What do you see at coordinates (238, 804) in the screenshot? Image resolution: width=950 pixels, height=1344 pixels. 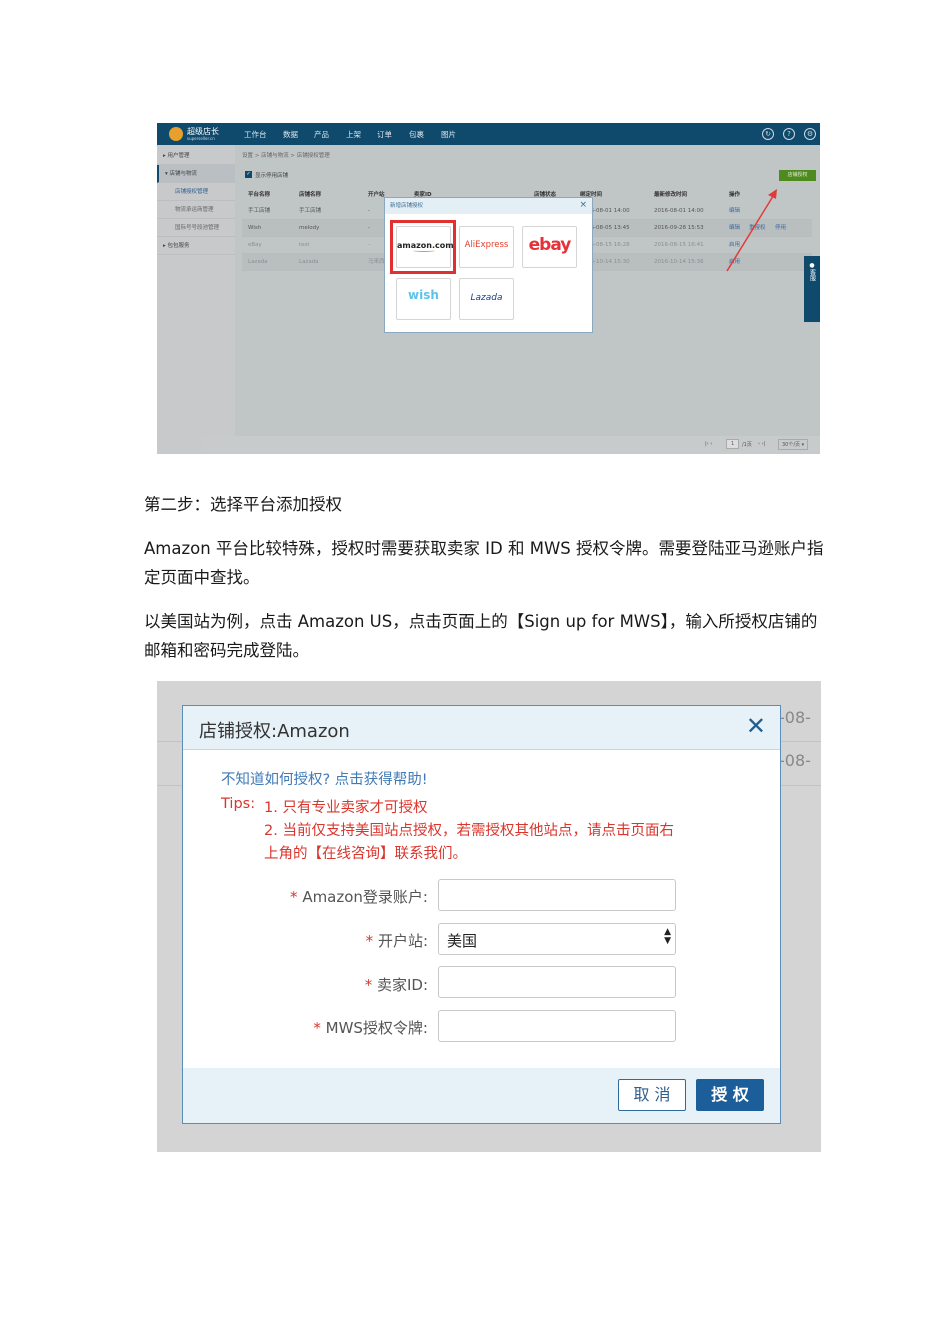 I see `tips-label: Tips:` at bounding box center [238, 804].